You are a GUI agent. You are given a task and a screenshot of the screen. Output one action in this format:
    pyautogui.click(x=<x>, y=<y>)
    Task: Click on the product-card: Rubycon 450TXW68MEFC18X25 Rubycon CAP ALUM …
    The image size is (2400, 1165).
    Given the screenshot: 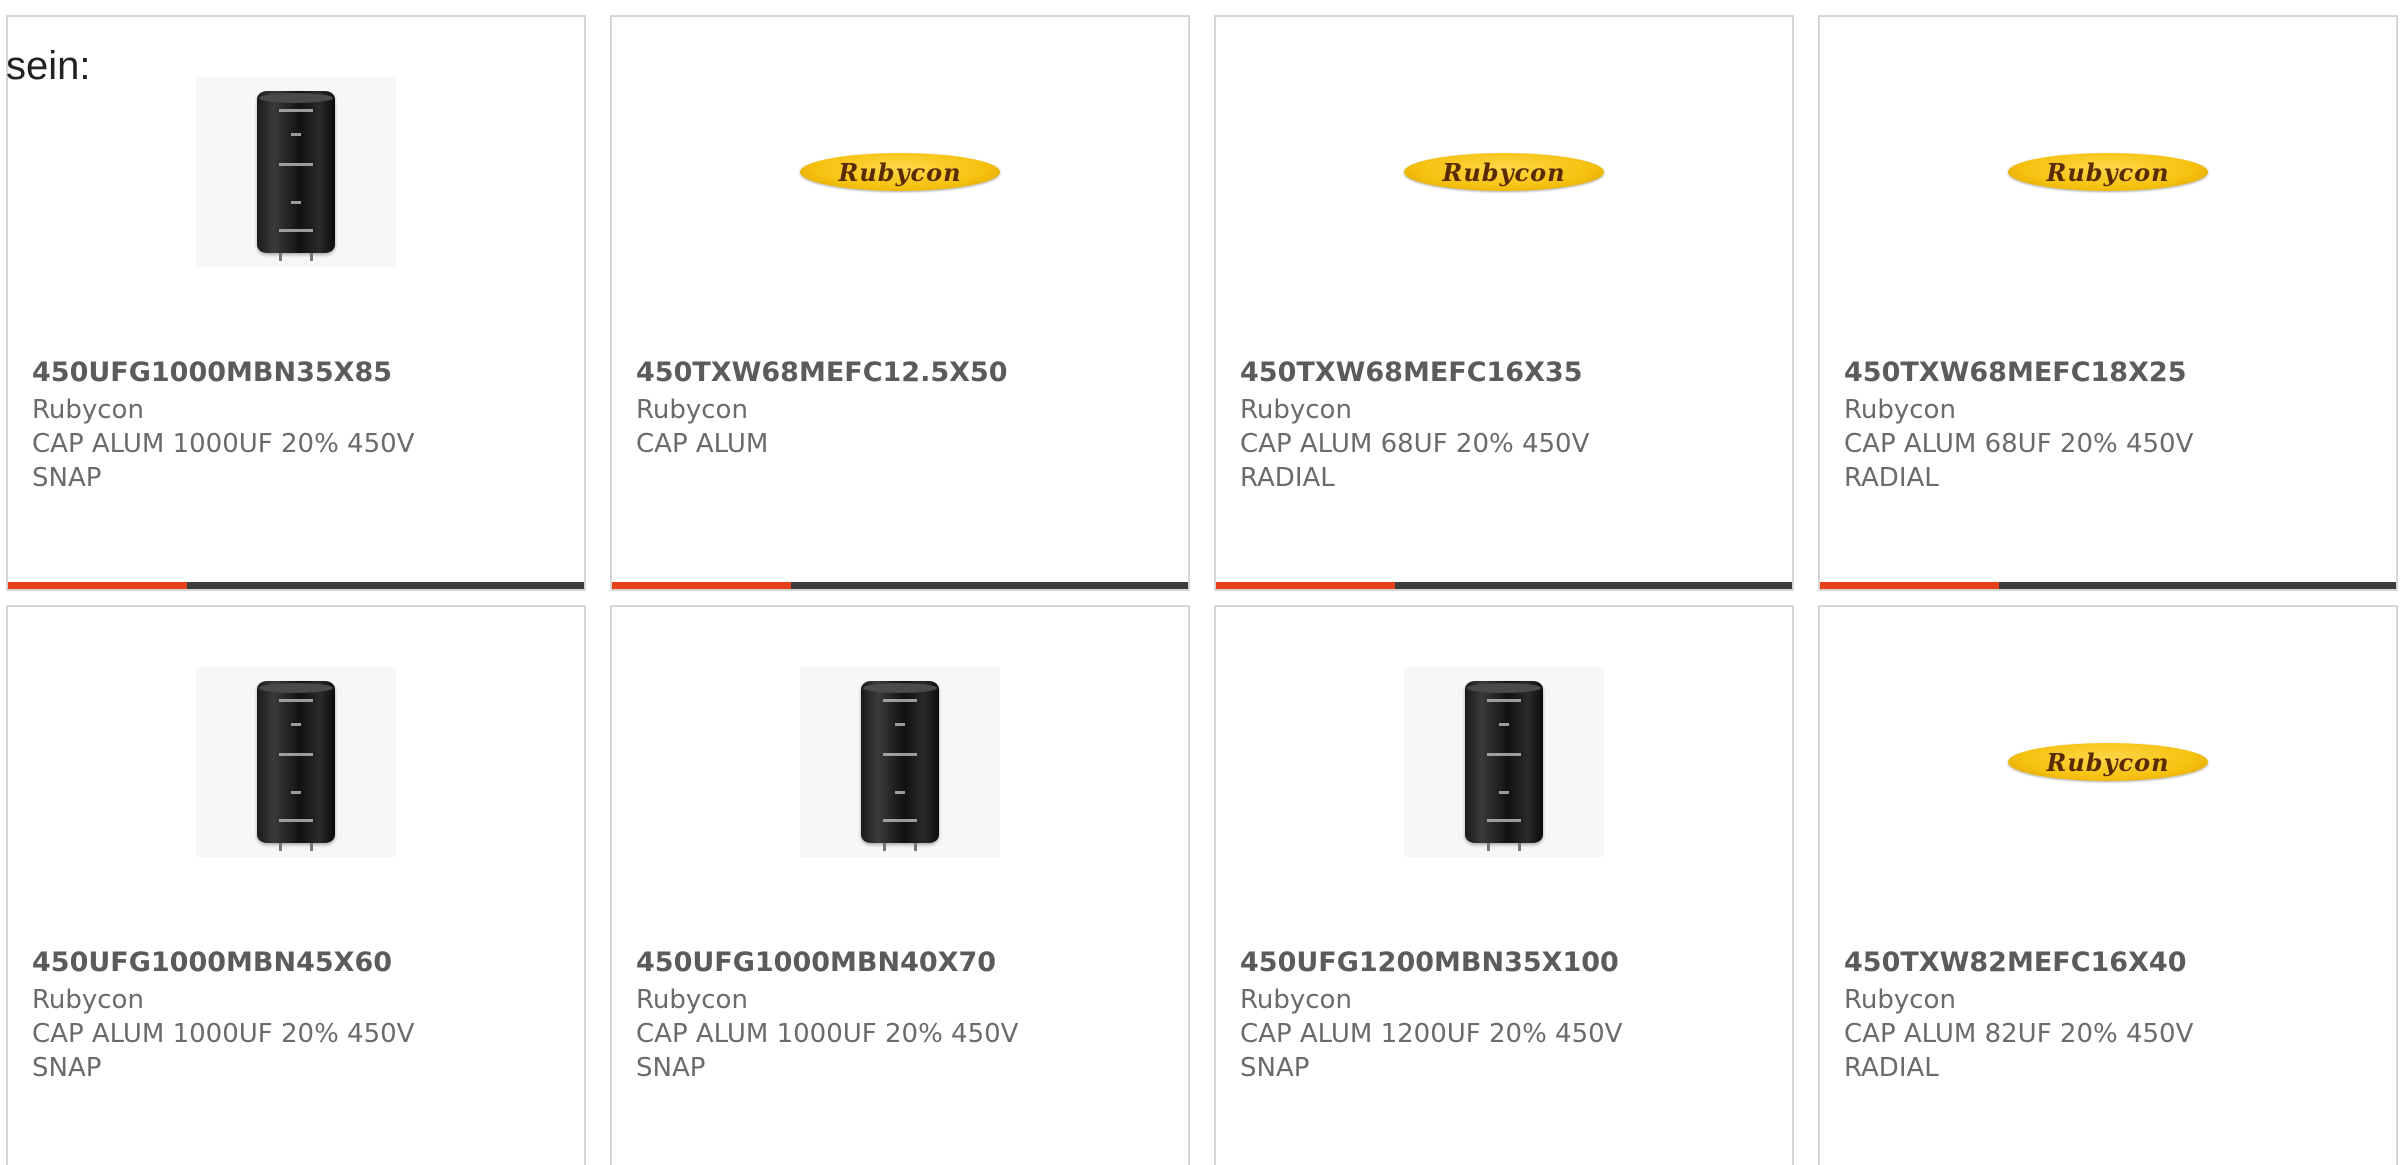 What is the action you would take?
    pyautogui.click(x=2108, y=303)
    